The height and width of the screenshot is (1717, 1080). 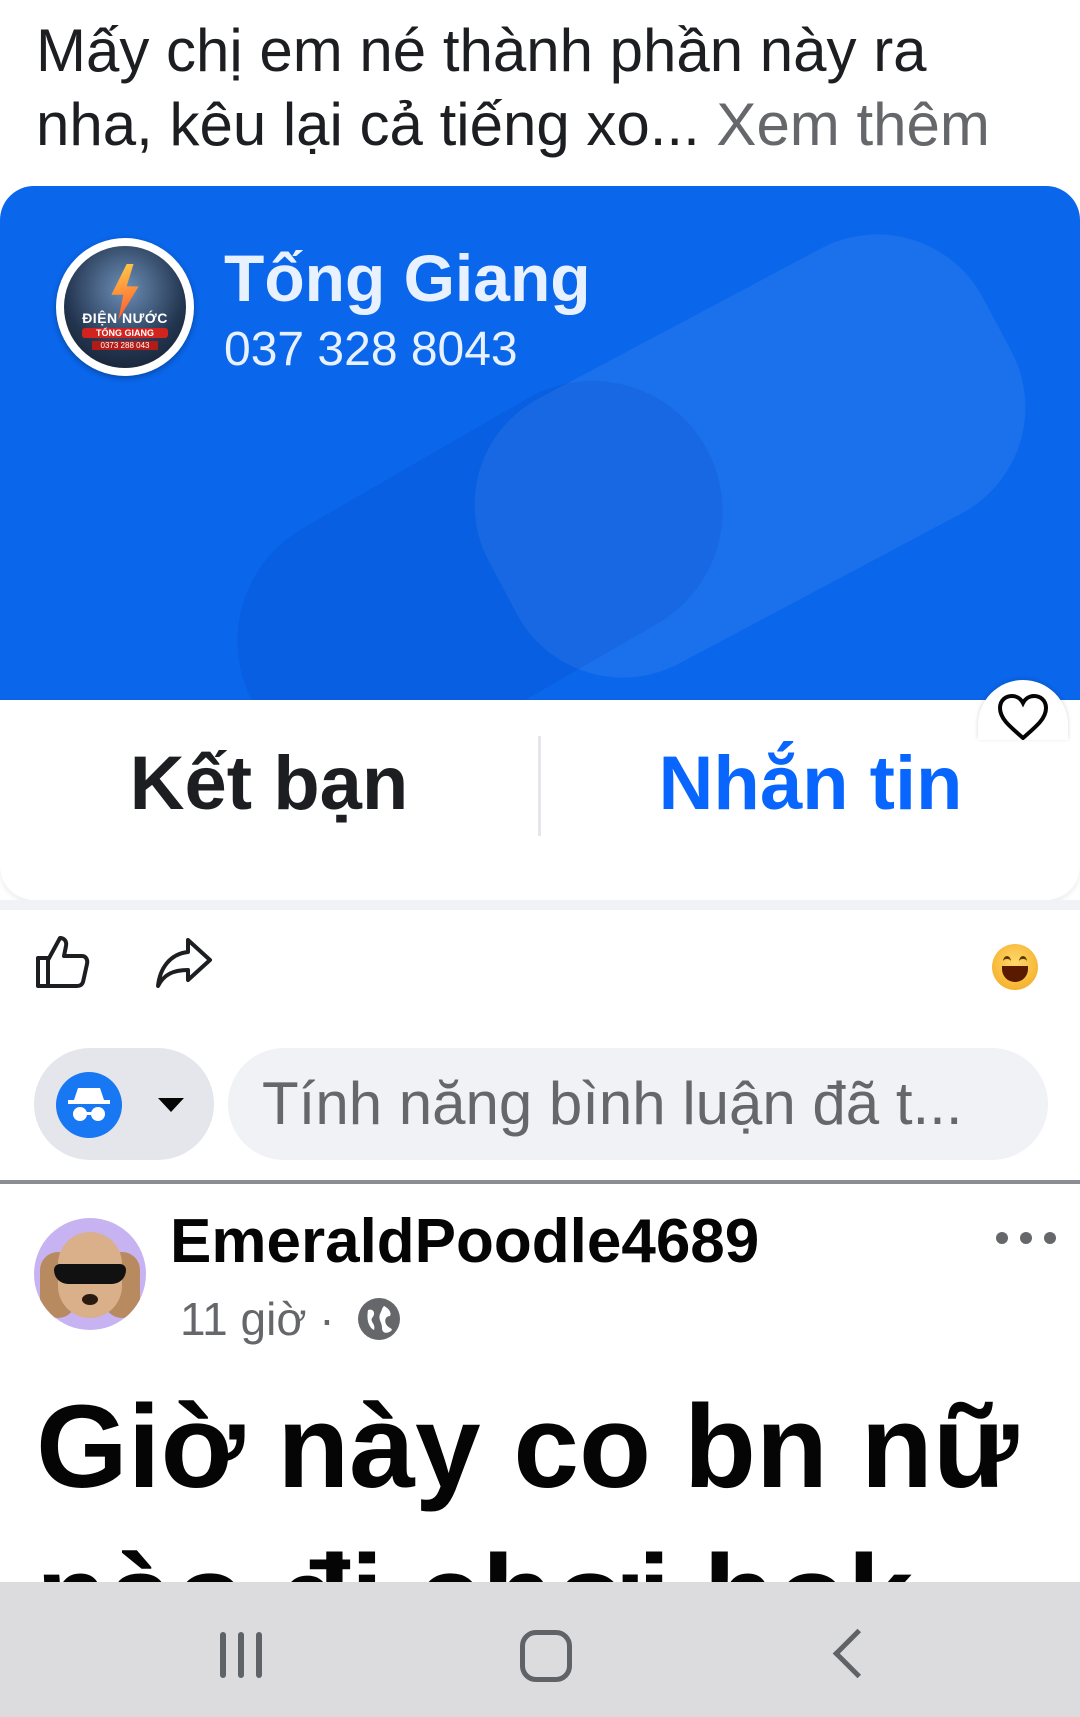 What do you see at coordinates (1026, 1238) in the screenshot?
I see `more-options-icon` at bounding box center [1026, 1238].